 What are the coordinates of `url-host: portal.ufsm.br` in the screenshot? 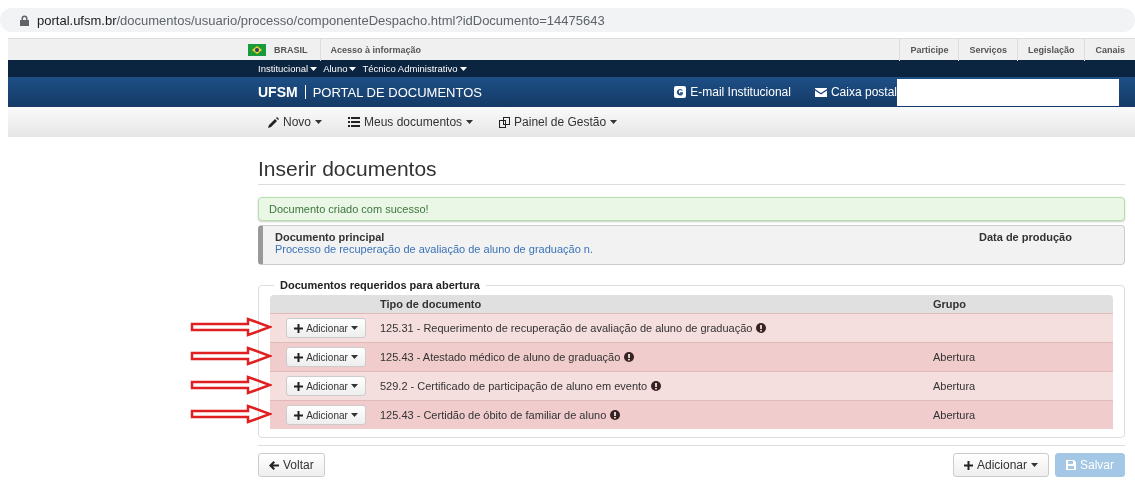 It's located at (77, 20).